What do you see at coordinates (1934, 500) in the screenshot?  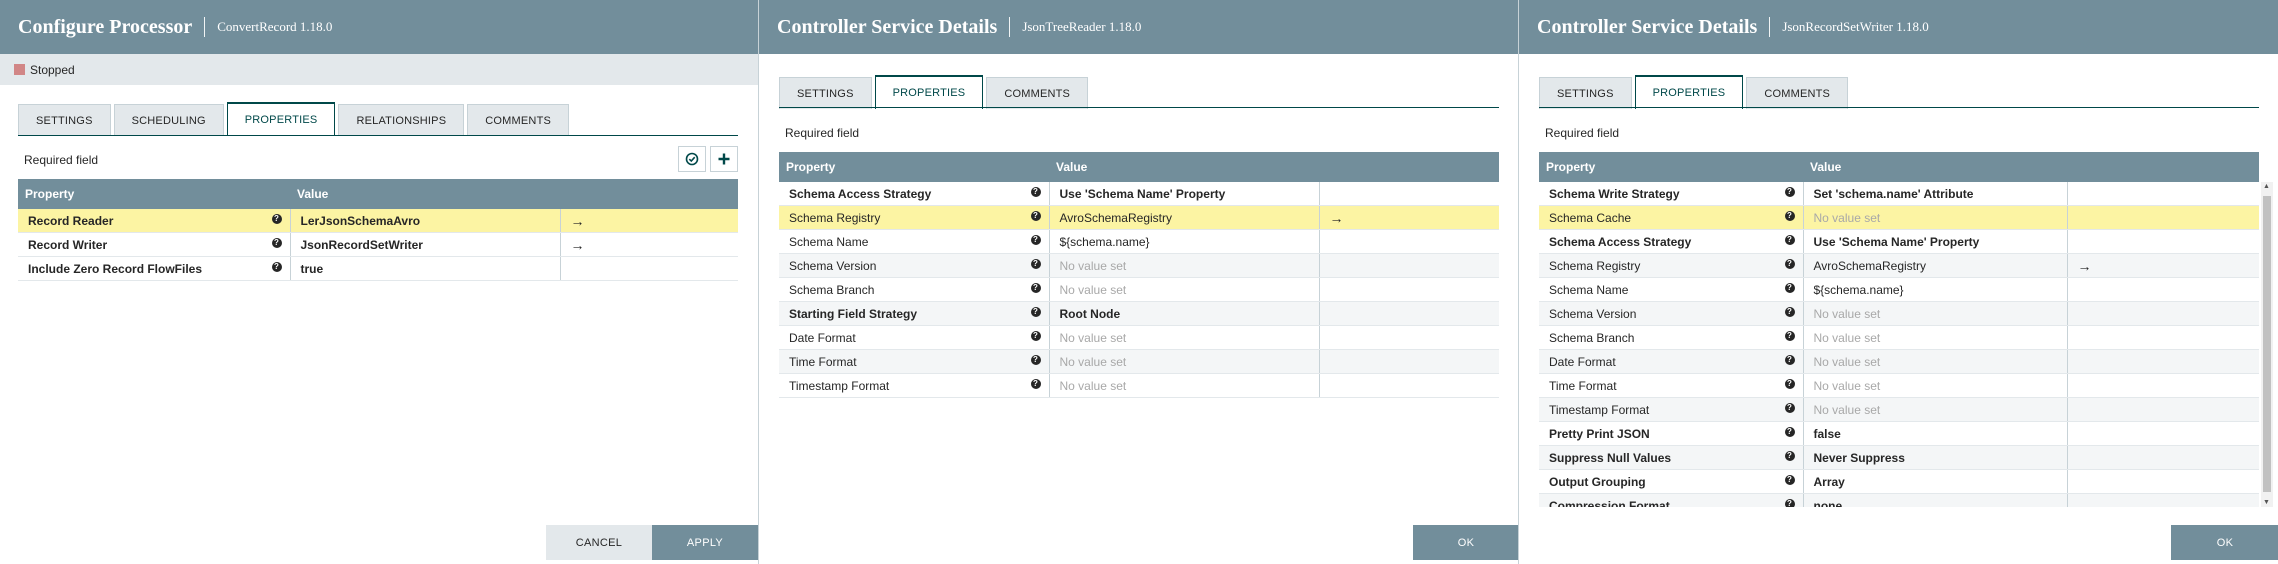 I see `property-value: none` at bounding box center [1934, 500].